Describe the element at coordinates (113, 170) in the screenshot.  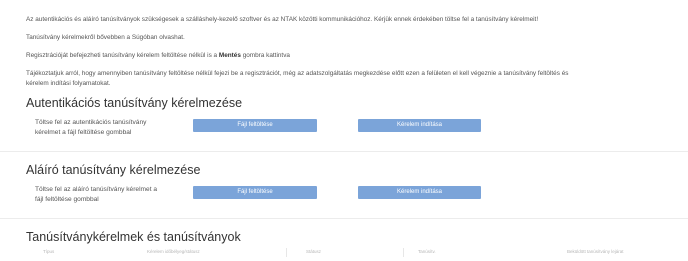
I see `sign-section-title: Aláíró tanúsítvány kérelmezése` at that location.